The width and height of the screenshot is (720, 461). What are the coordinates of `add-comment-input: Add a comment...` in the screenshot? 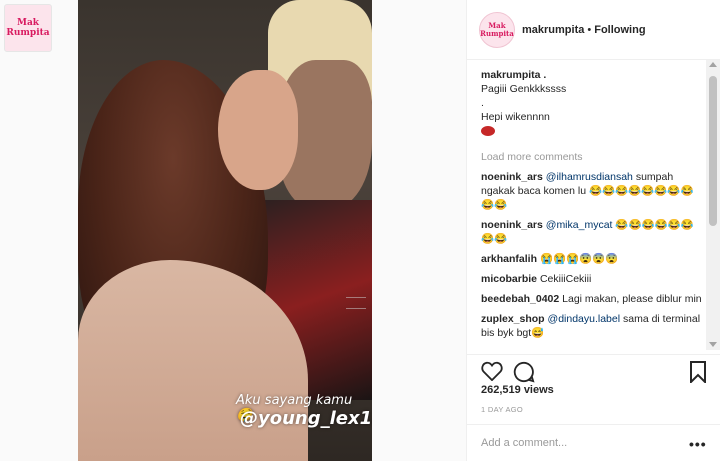 It's located at (524, 443).